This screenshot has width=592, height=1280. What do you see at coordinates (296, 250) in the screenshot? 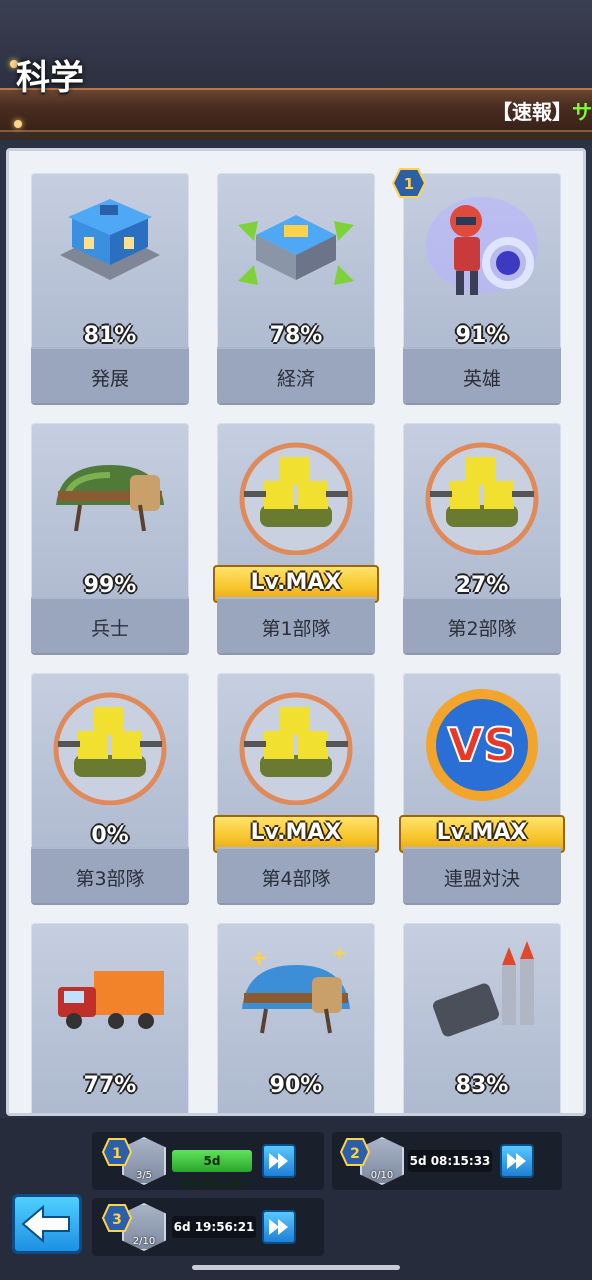
I see `expanding-building-icon` at bounding box center [296, 250].